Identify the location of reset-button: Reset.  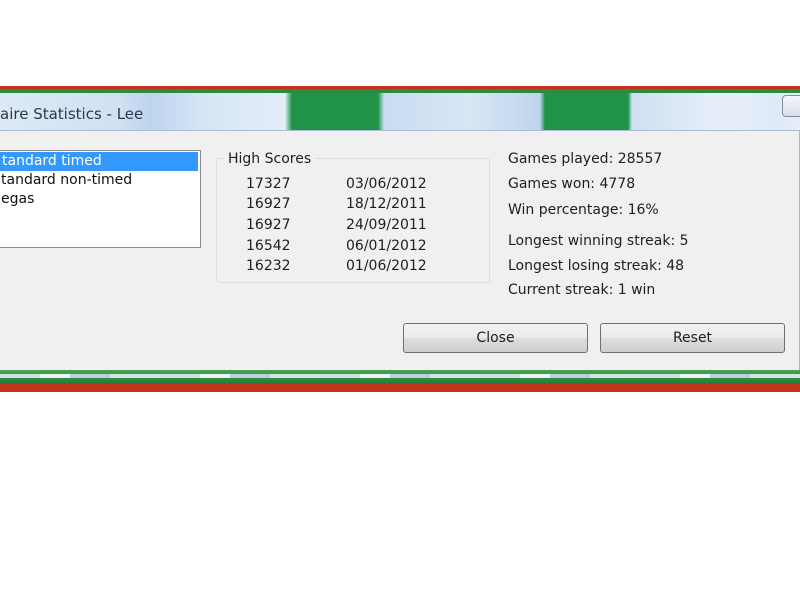
(692, 338).